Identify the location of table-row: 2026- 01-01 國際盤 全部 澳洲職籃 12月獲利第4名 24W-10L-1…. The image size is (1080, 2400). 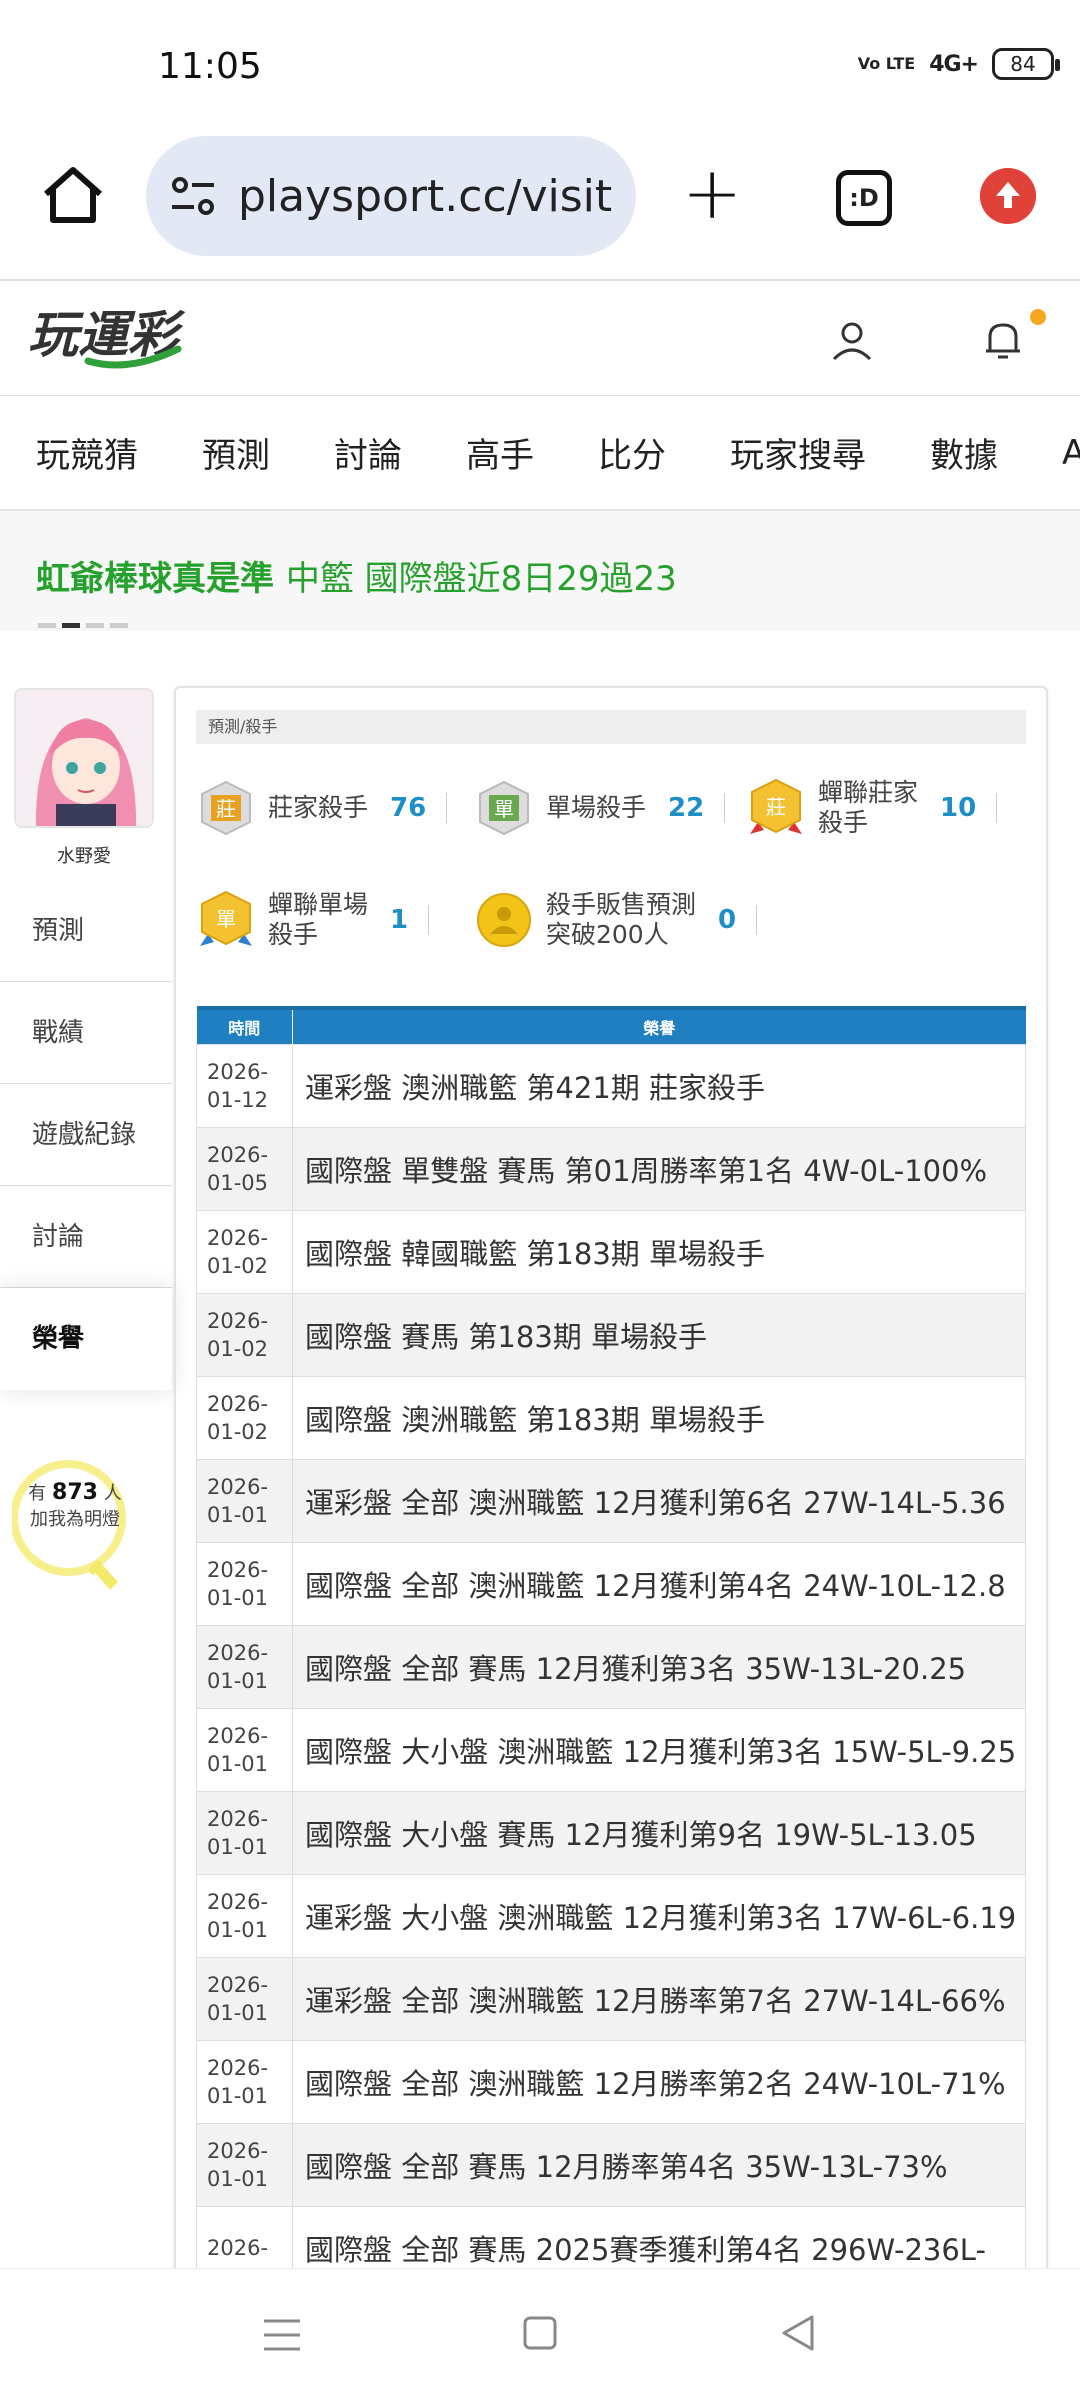
(611, 1583).